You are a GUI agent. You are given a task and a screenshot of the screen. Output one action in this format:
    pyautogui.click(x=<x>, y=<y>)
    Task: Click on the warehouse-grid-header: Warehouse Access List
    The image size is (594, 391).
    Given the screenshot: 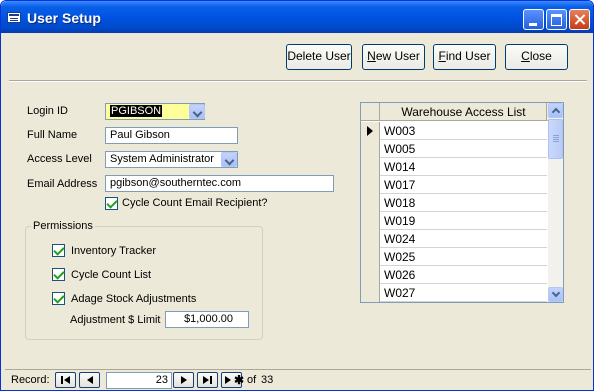 What is the action you would take?
    pyautogui.click(x=462, y=112)
    